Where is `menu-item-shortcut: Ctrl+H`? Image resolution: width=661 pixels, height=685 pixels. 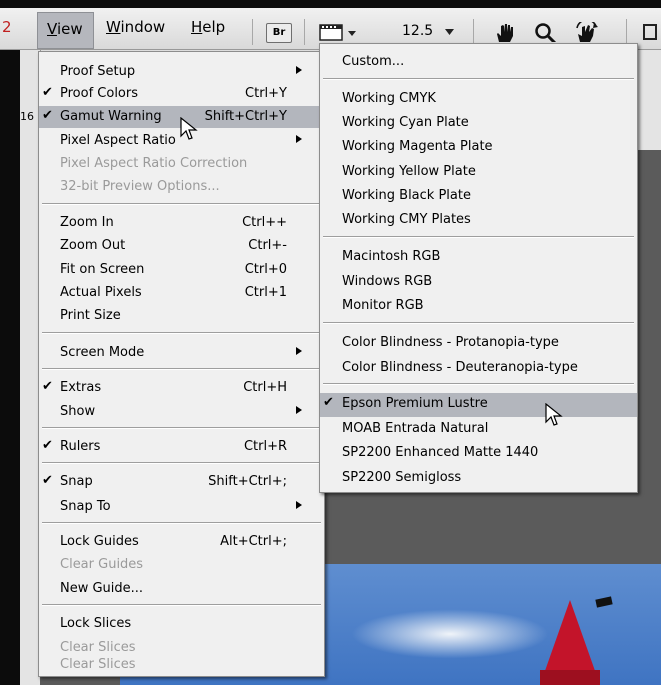 menu-item-shortcut: Ctrl+H is located at coordinates (265, 387).